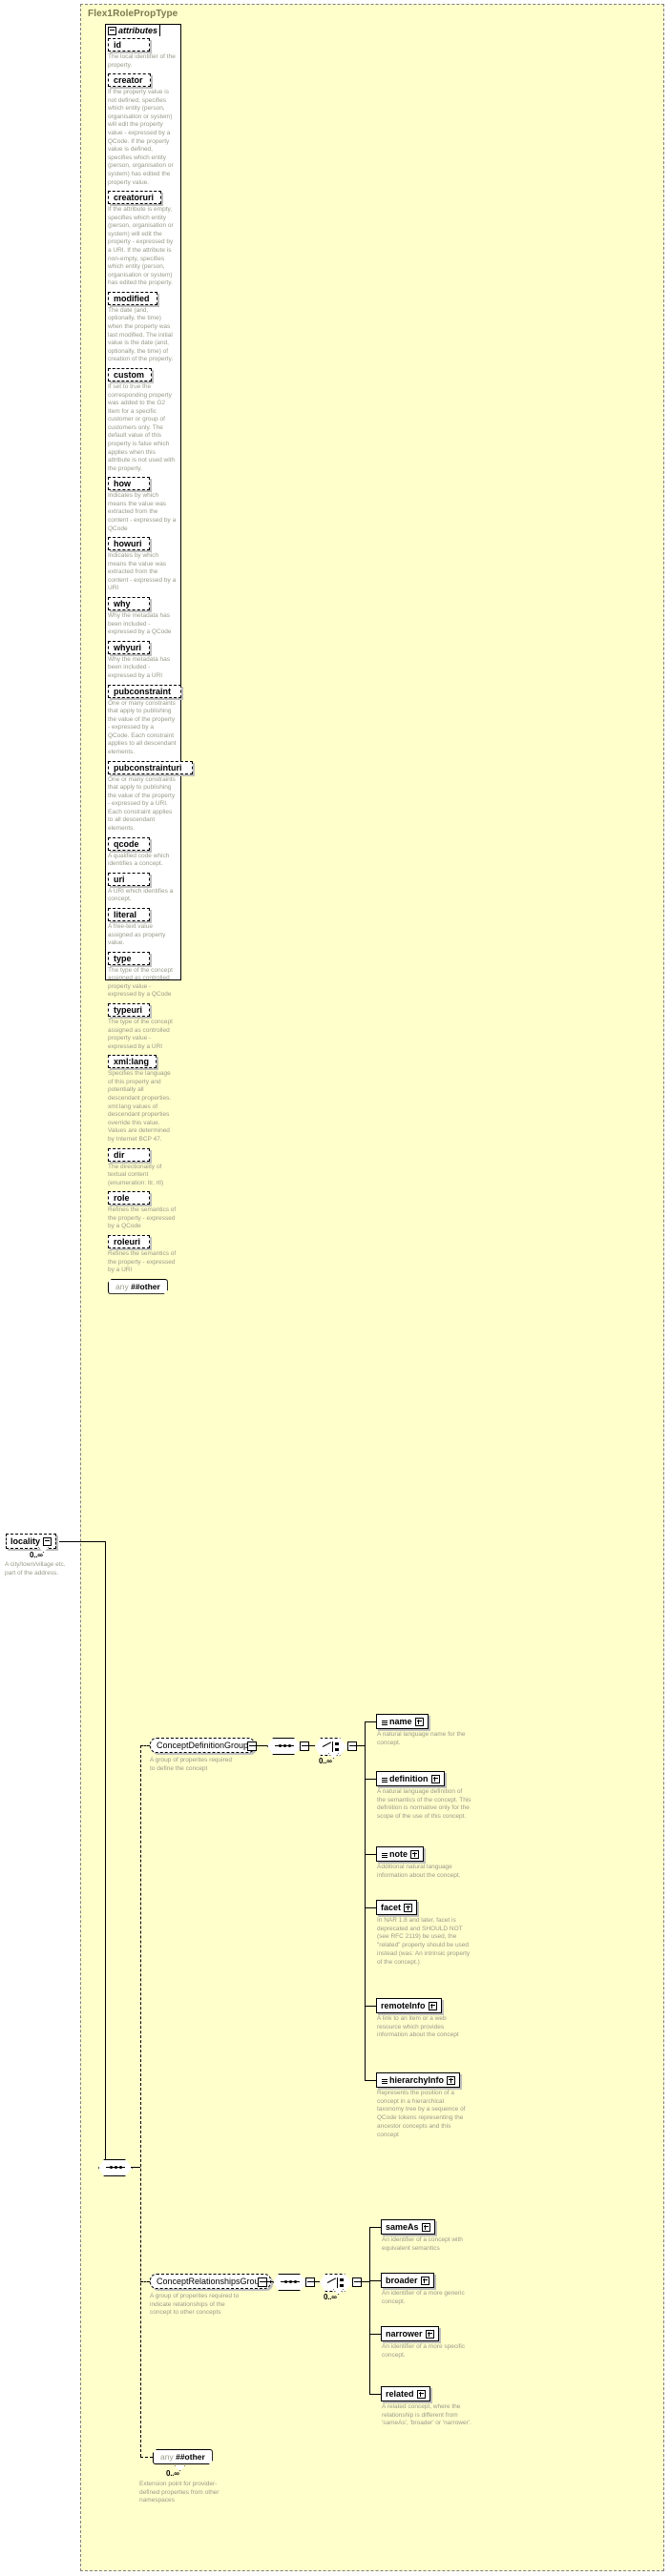 The image size is (670, 2576). I want to click on element-label: name, so click(400, 1721).